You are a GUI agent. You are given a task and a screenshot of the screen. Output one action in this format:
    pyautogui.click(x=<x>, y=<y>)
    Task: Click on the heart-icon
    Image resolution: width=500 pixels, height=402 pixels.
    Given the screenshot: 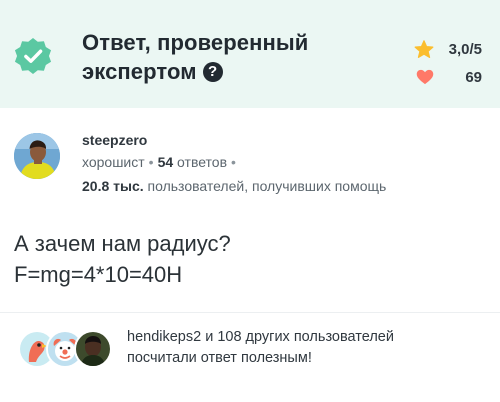 What is the action you would take?
    pyautogui.click(x=425, y=77)
    